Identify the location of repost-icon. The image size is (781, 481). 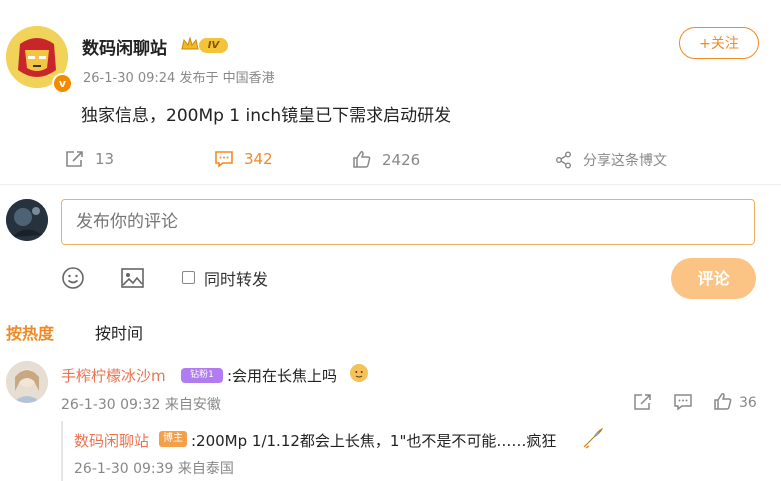
(75, 159).